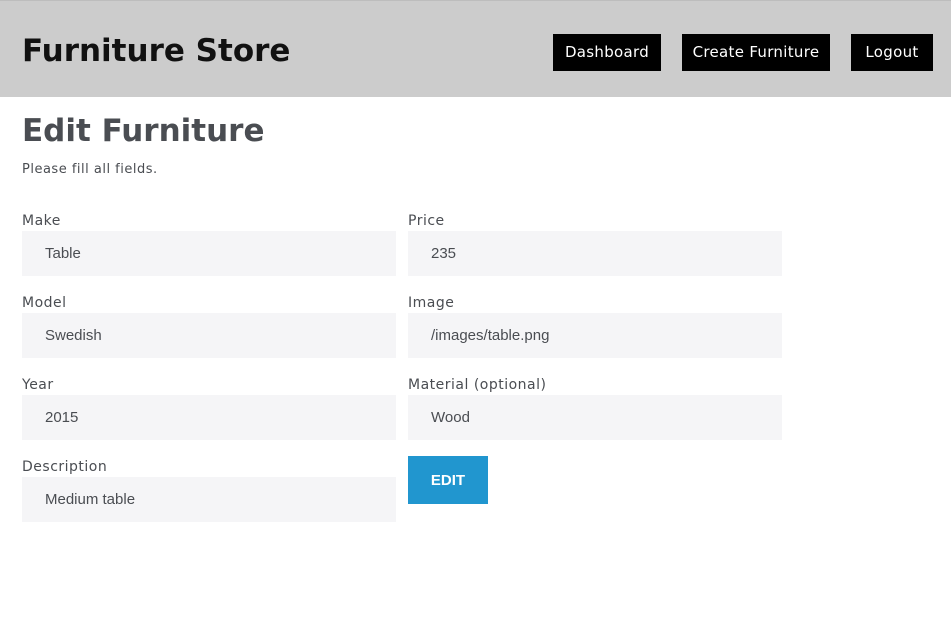 Image resolution: width=951 pixels, height=628 pixels. What do you see at coordinates (431, 303) in the screenshot?
I see `image-label: Image` at bounding box center [431, 303].